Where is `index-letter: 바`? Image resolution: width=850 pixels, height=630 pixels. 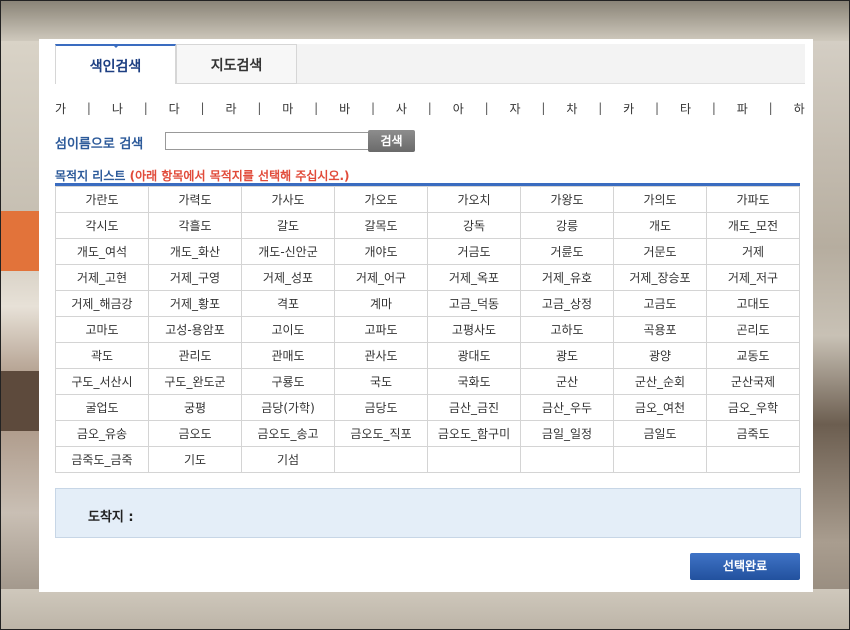
index-letter: 바 is located at coordinates (344, 108).